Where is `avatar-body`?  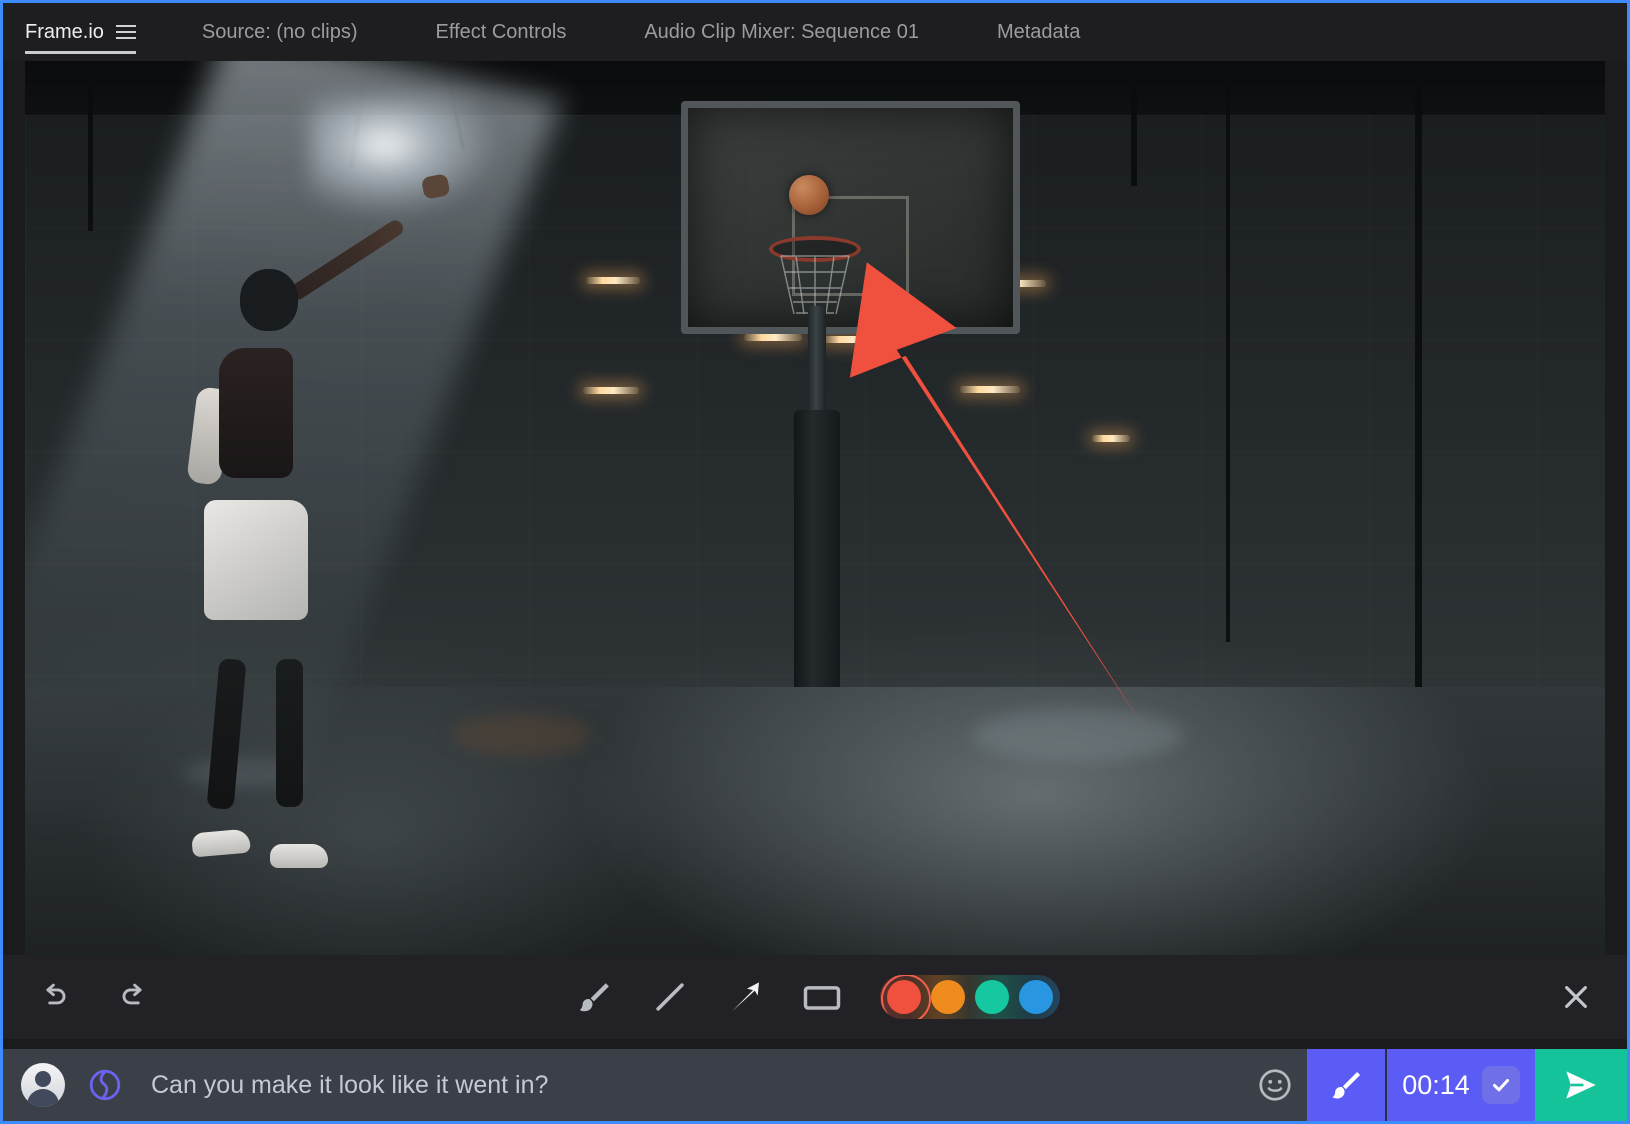 avatar-body is located at coordinates (43, 1098).